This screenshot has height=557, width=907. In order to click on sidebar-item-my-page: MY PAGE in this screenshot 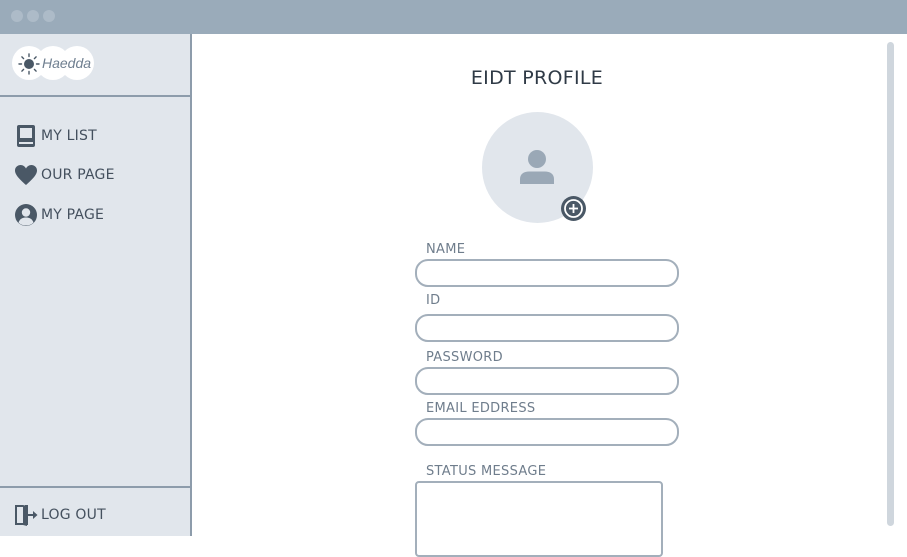, I will do `click(59, 215)`.